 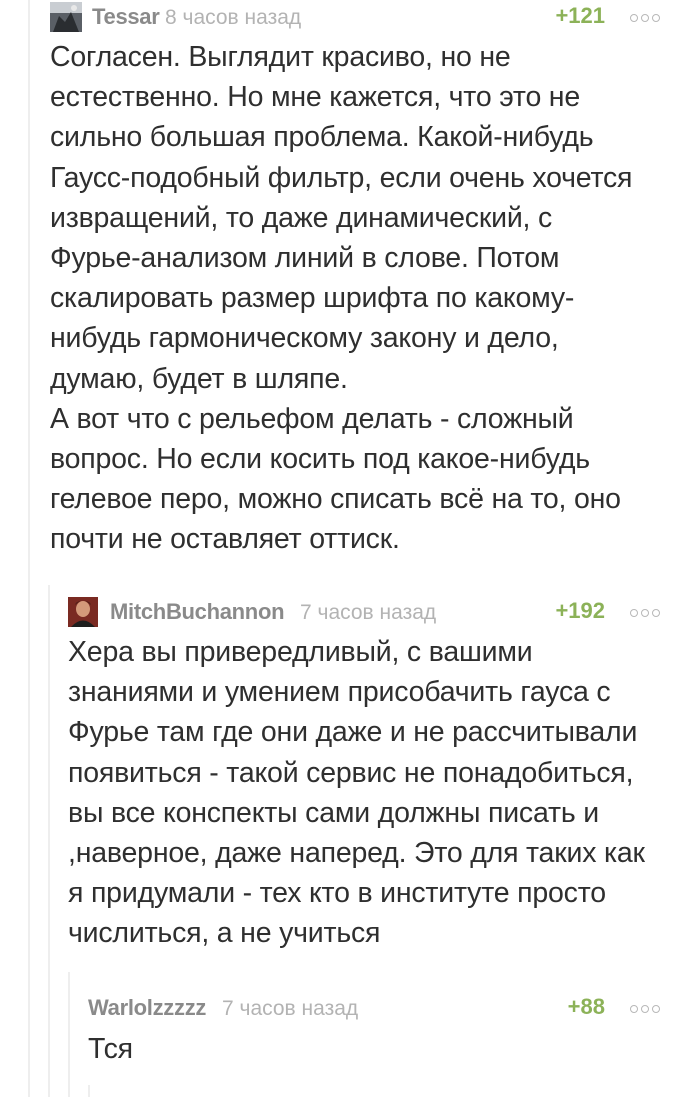 I want to click on comment-time: 8 часов назад, so click(x=233, y=18).